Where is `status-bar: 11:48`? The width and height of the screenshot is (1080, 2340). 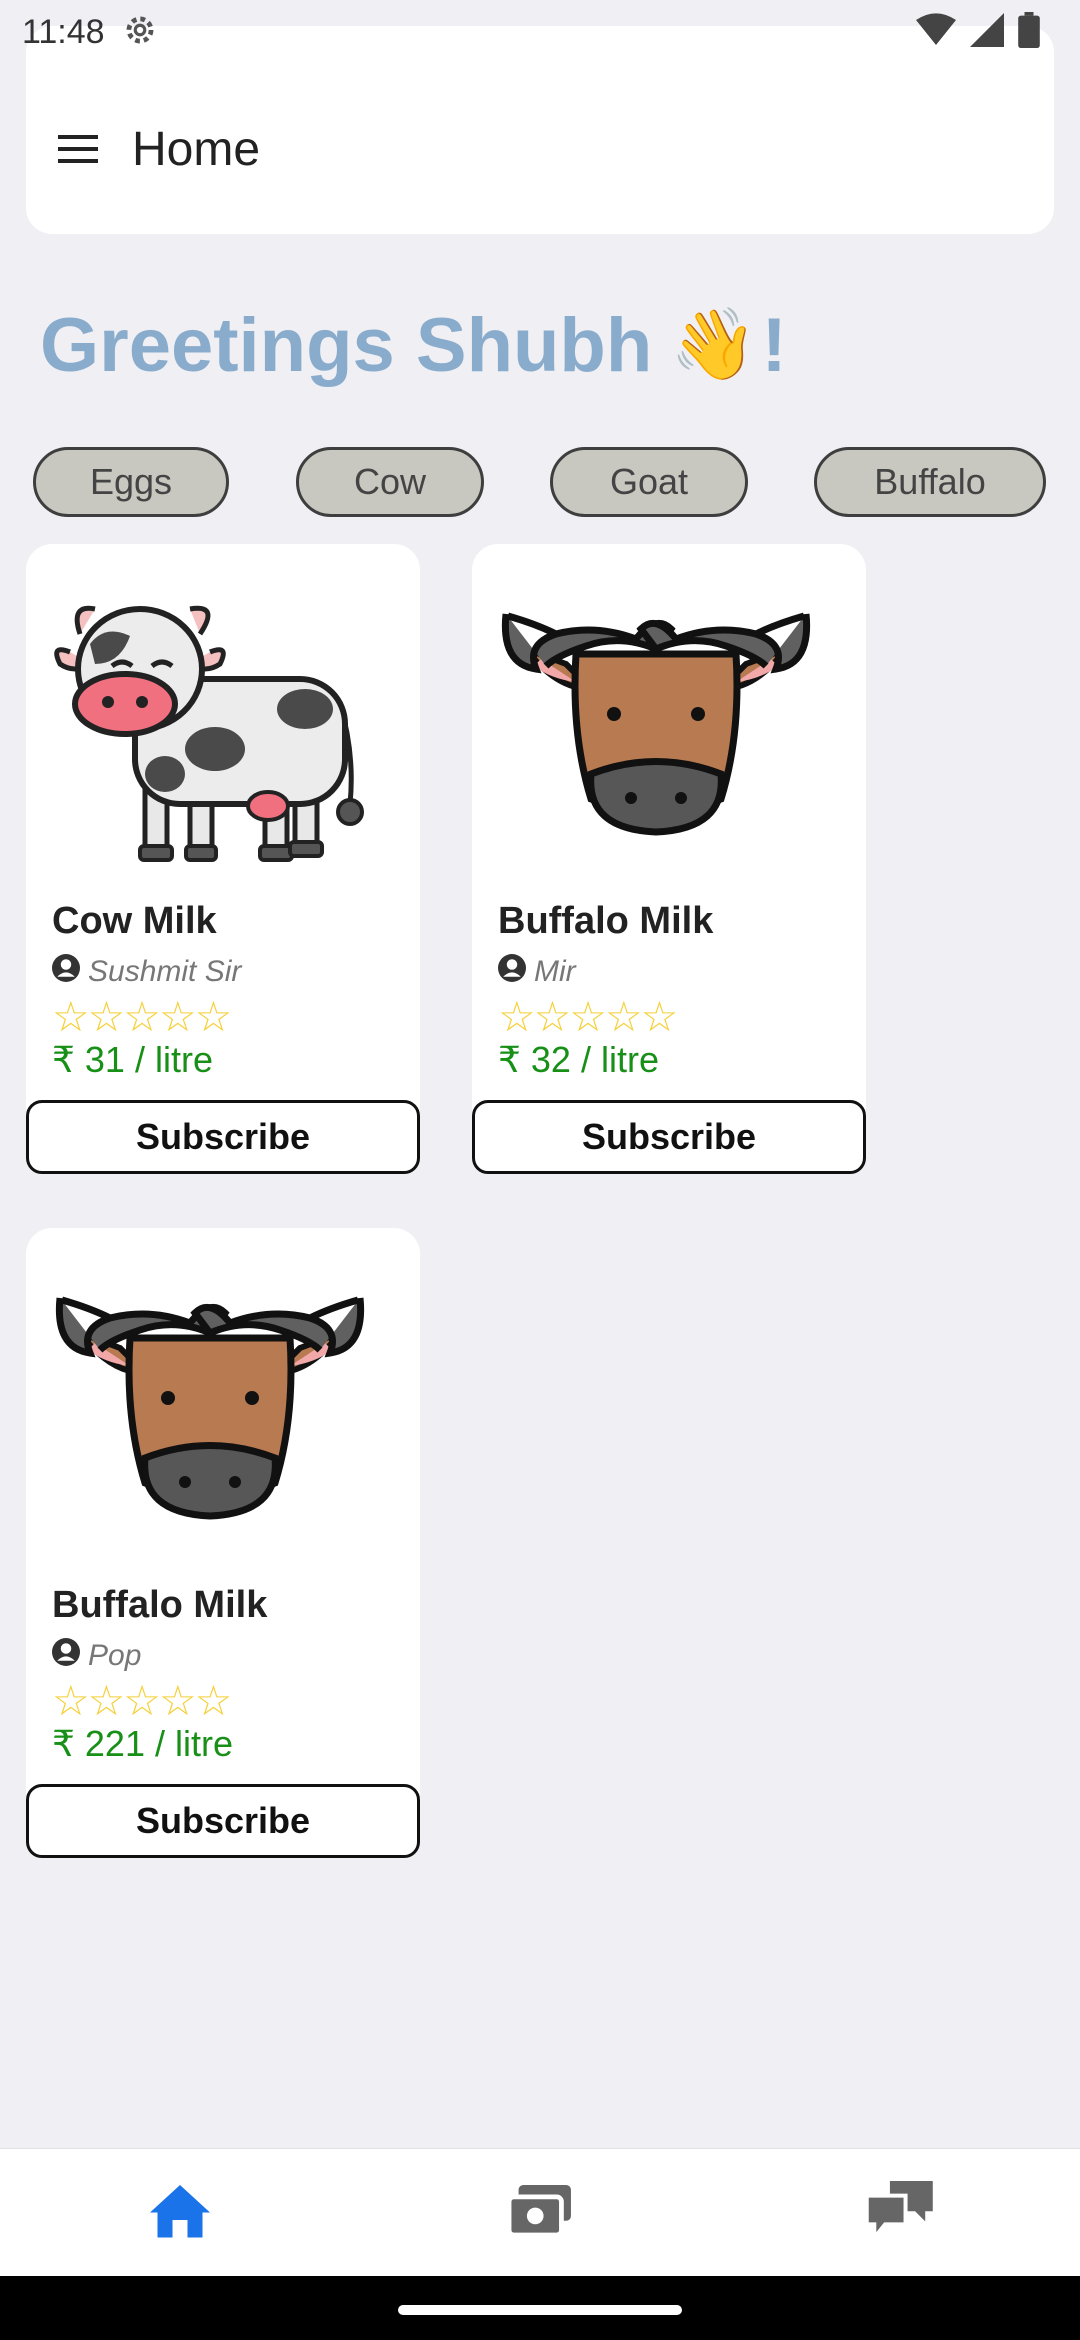 status-bar: 11:48 is located at coordinates (540, 32).